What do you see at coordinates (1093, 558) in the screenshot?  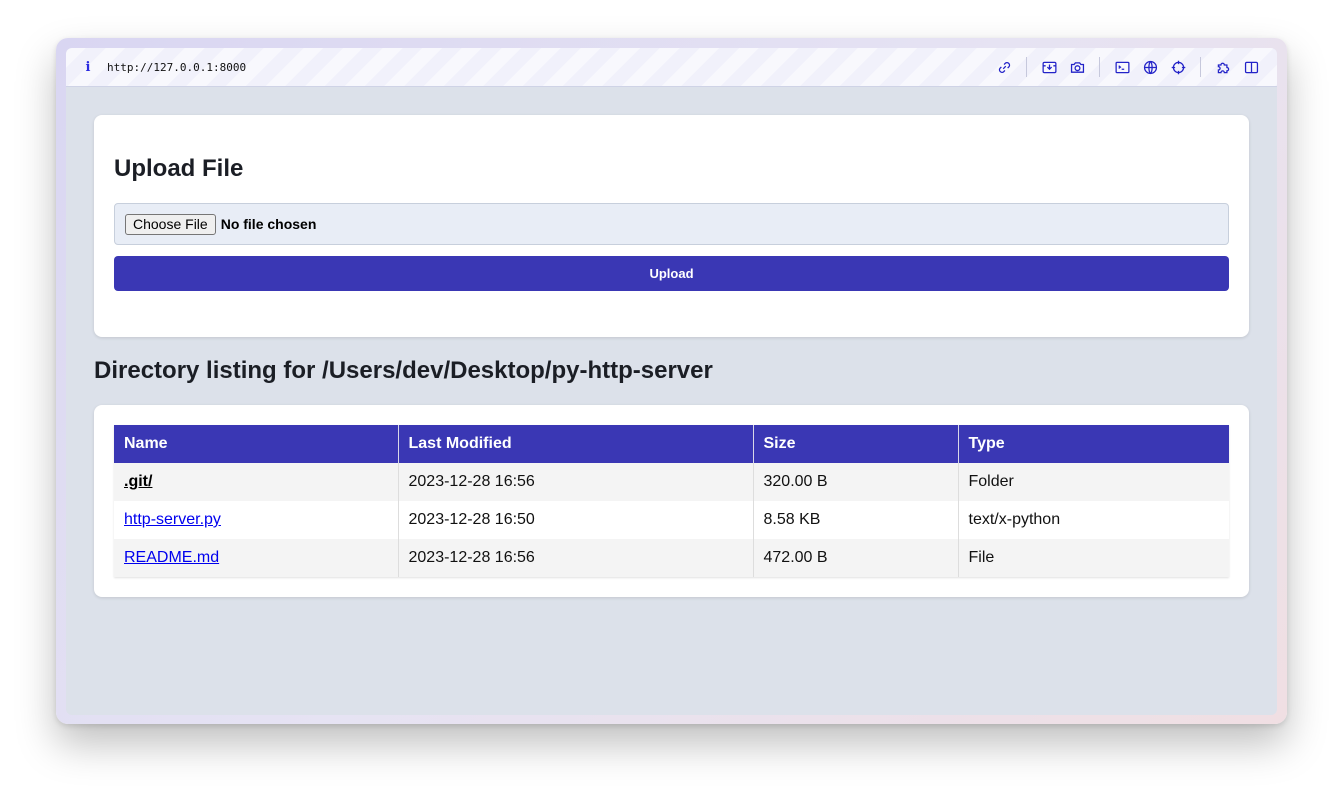 I see `type-cell: File` at bounding box center [1093, 558].